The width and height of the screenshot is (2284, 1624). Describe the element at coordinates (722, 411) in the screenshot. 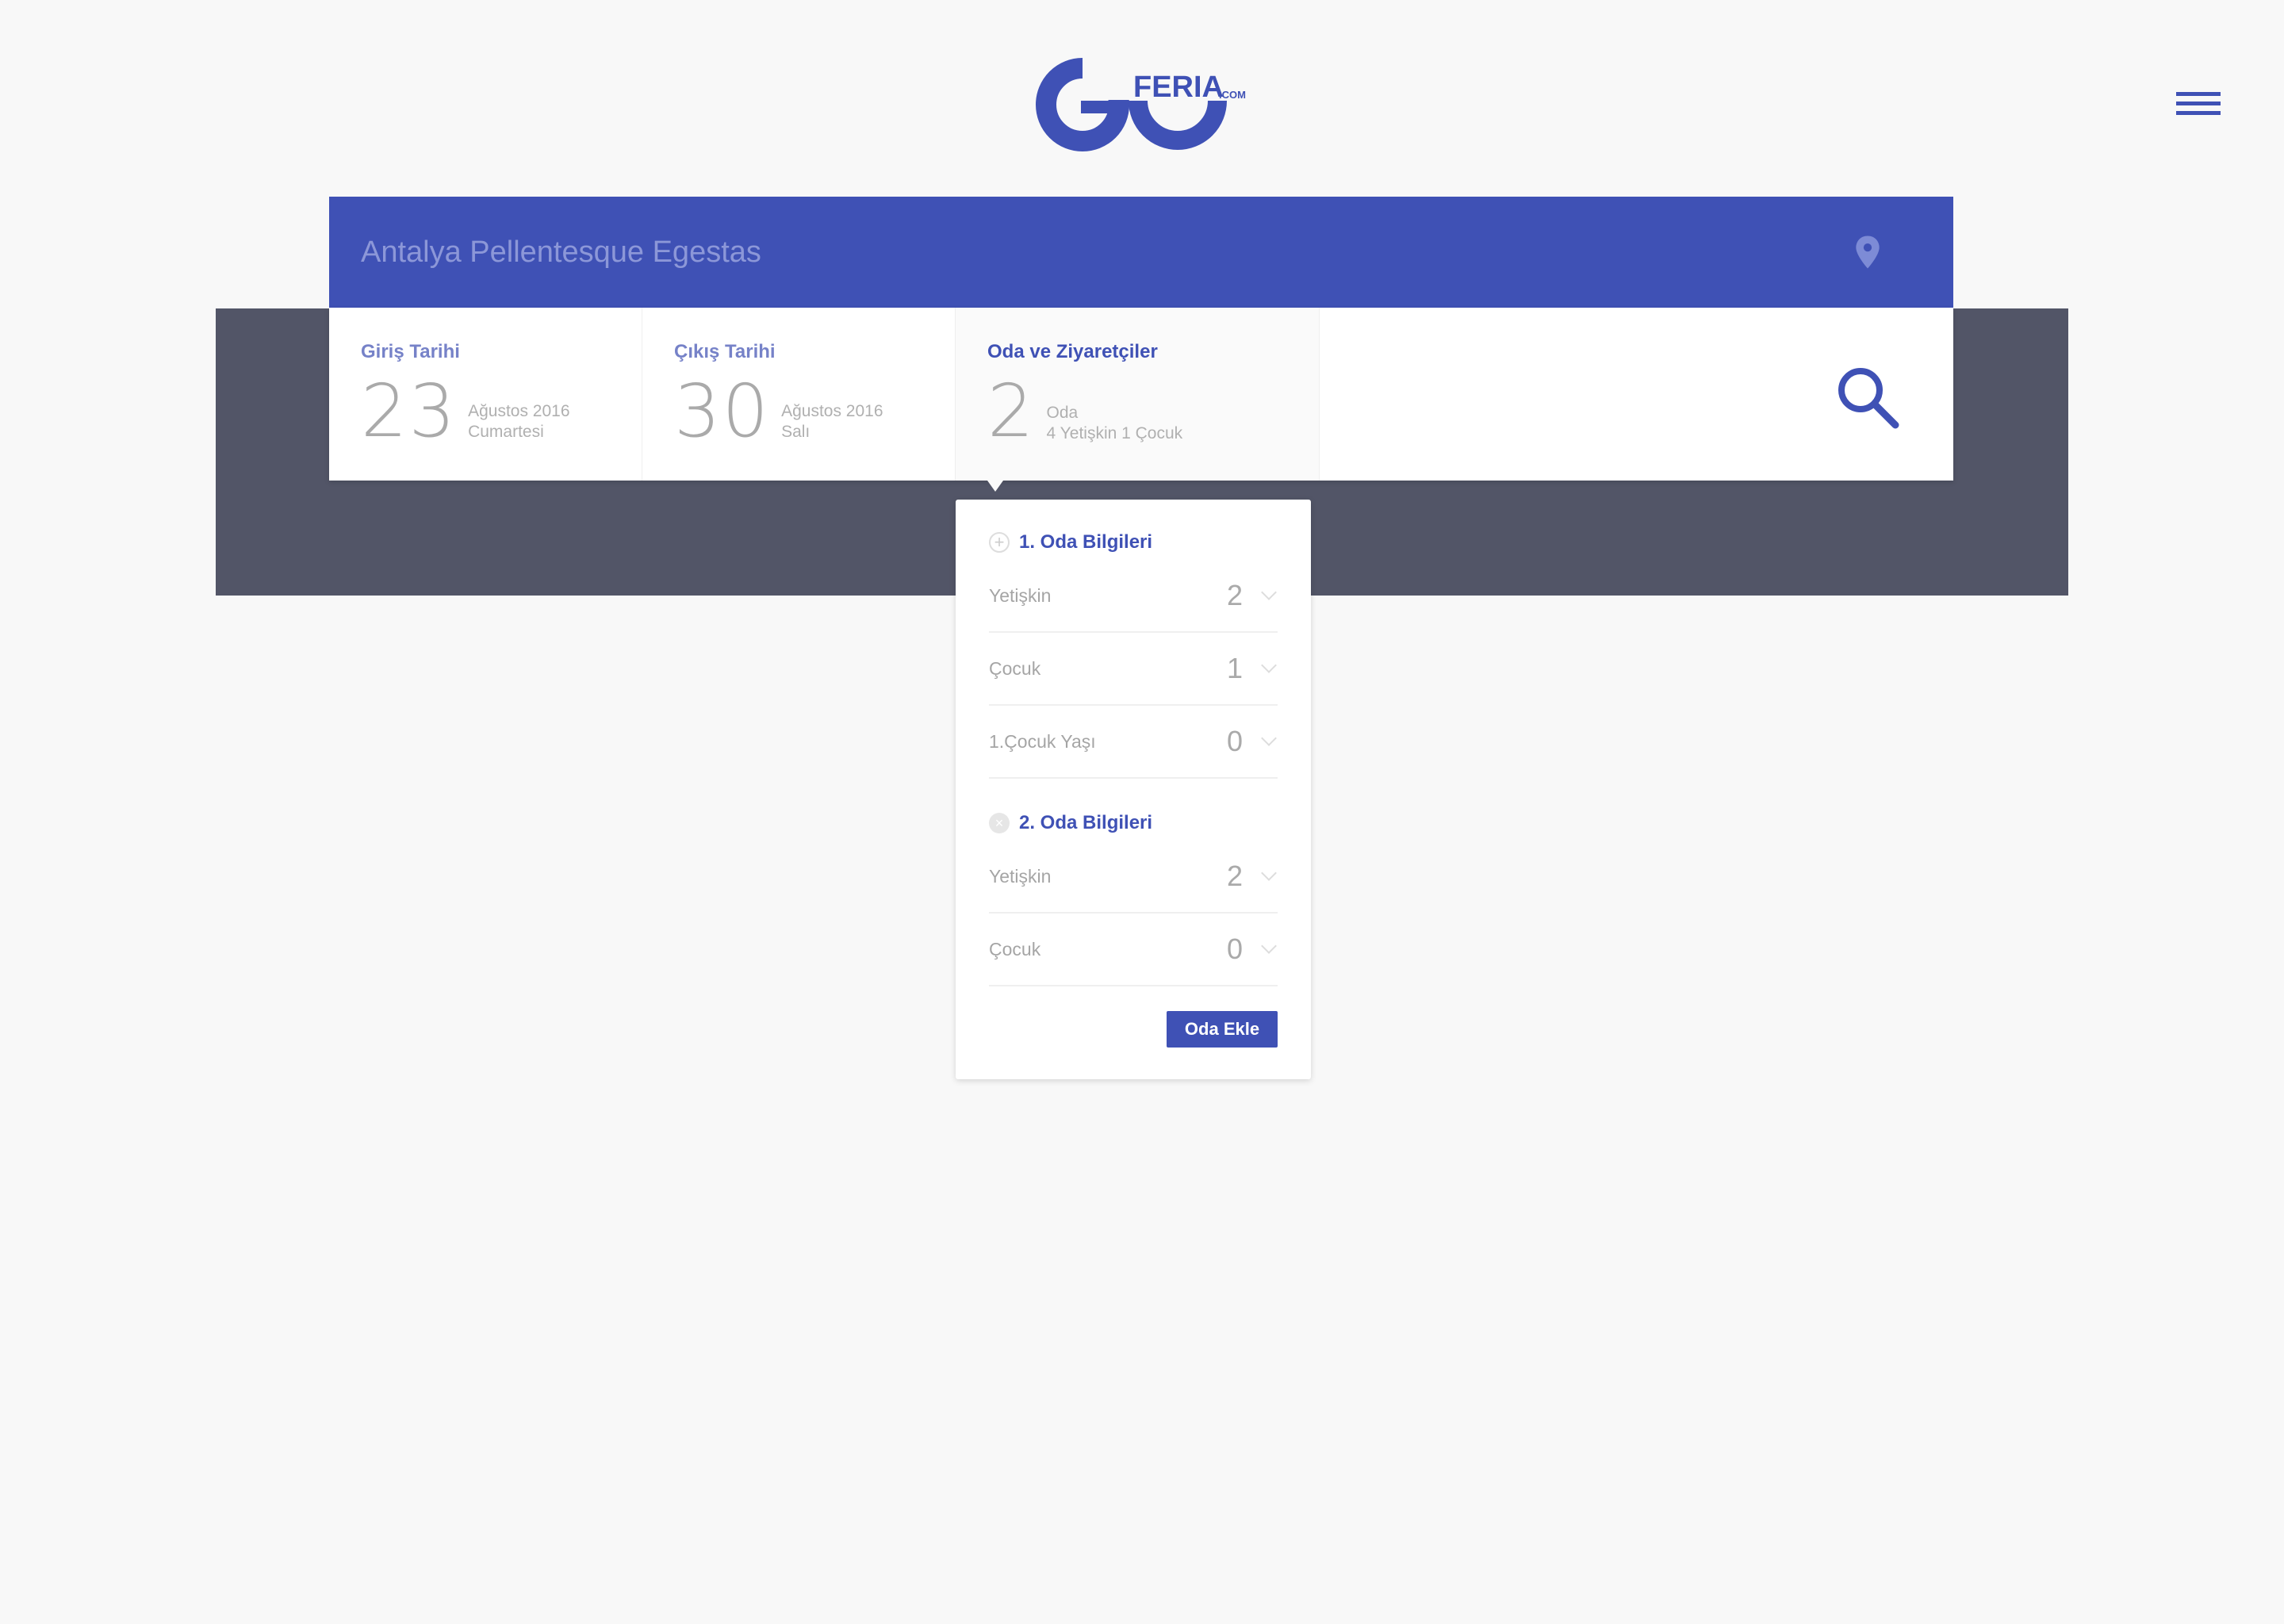

I see `checkout-day: 30` at that location.